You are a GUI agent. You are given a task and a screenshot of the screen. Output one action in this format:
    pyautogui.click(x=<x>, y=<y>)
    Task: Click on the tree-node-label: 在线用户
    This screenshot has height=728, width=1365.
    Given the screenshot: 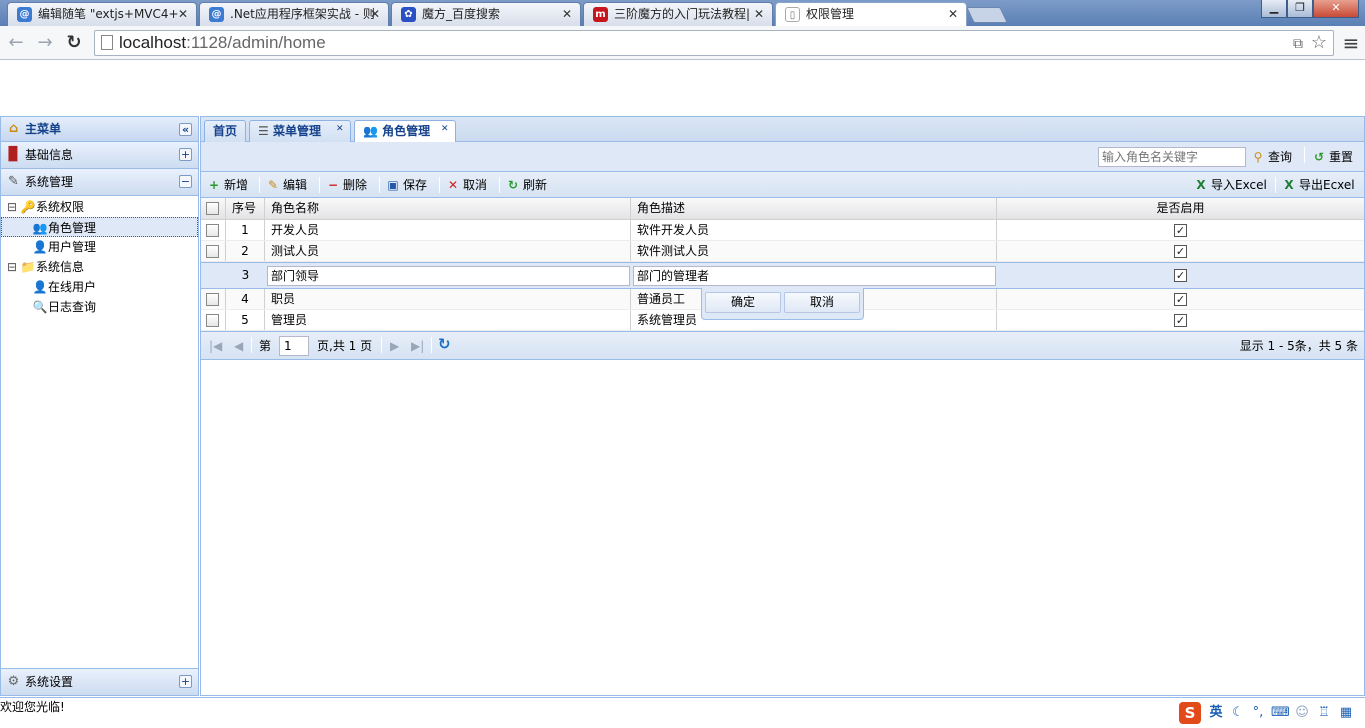 What is the action you would take?
    pyautogui.click(x=72, y=287)
    